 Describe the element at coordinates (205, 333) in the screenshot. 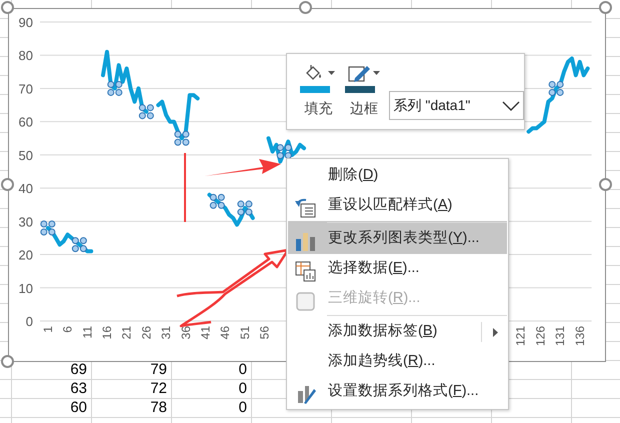

I see `axis-label: 41` at that location.